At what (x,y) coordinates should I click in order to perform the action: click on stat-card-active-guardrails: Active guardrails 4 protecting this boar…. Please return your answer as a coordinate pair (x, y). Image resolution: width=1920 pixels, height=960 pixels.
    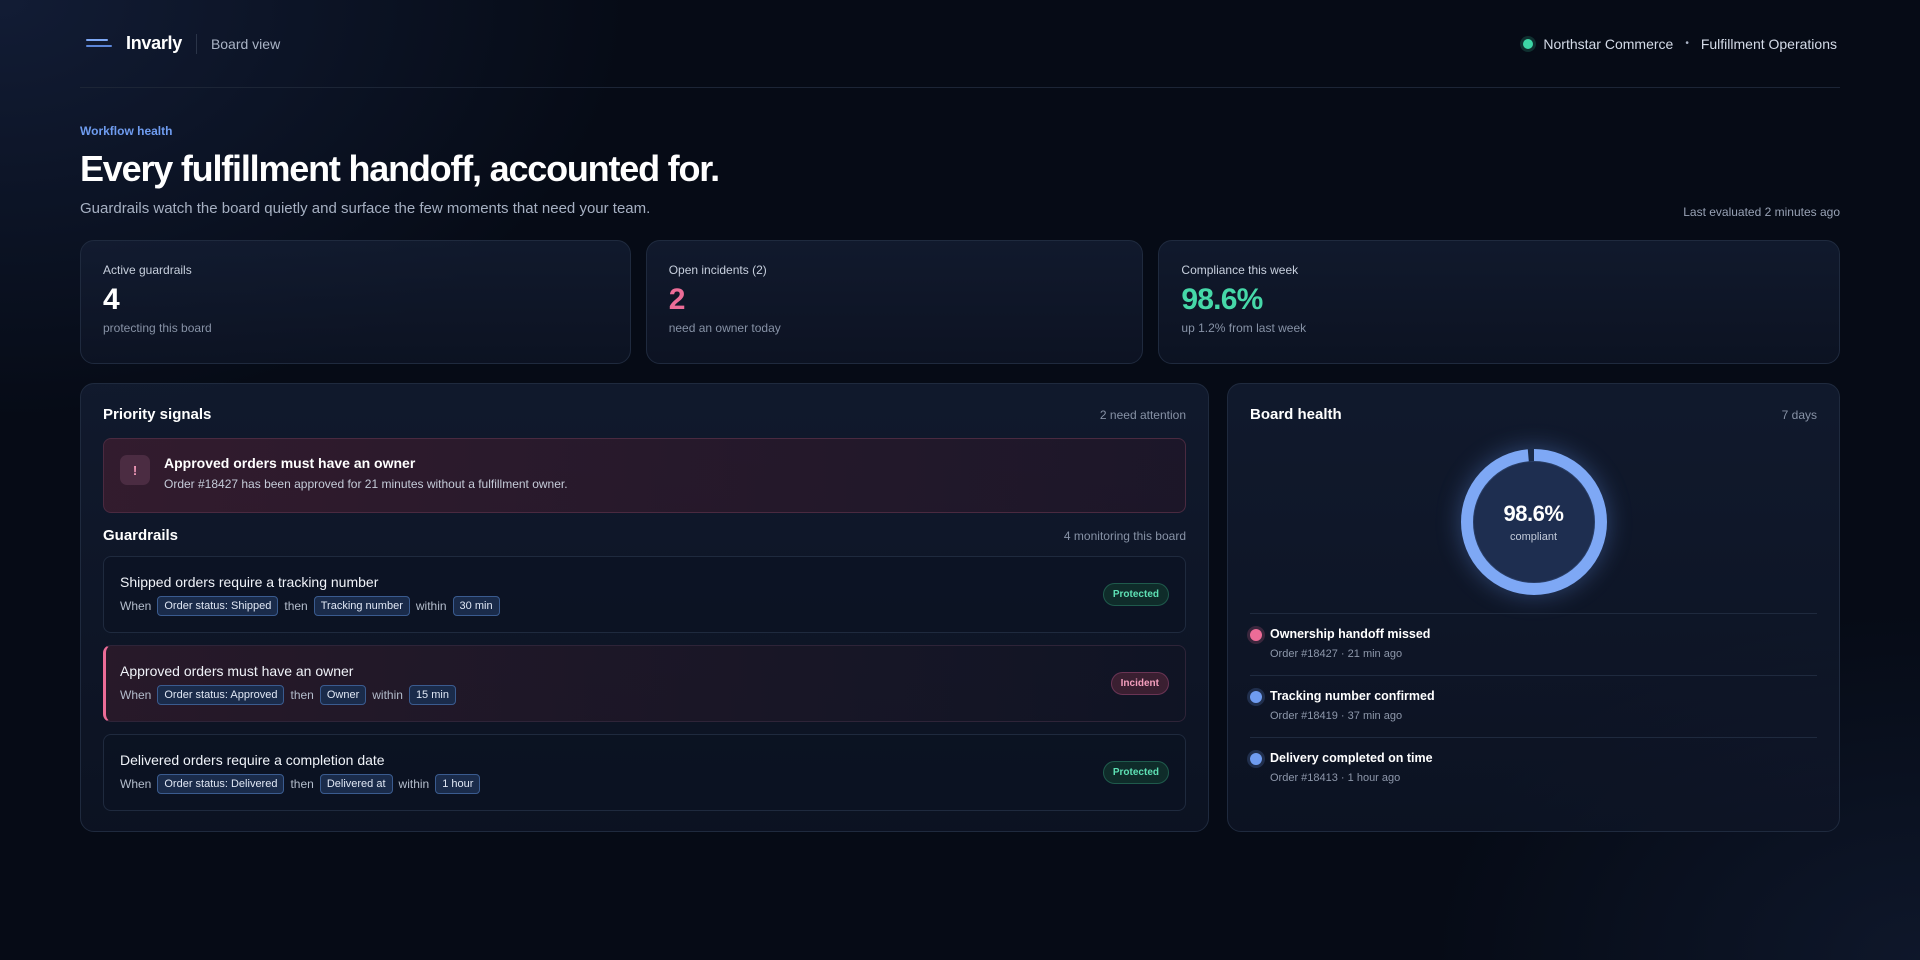
    Looking at the image, I should click on (355, 302).